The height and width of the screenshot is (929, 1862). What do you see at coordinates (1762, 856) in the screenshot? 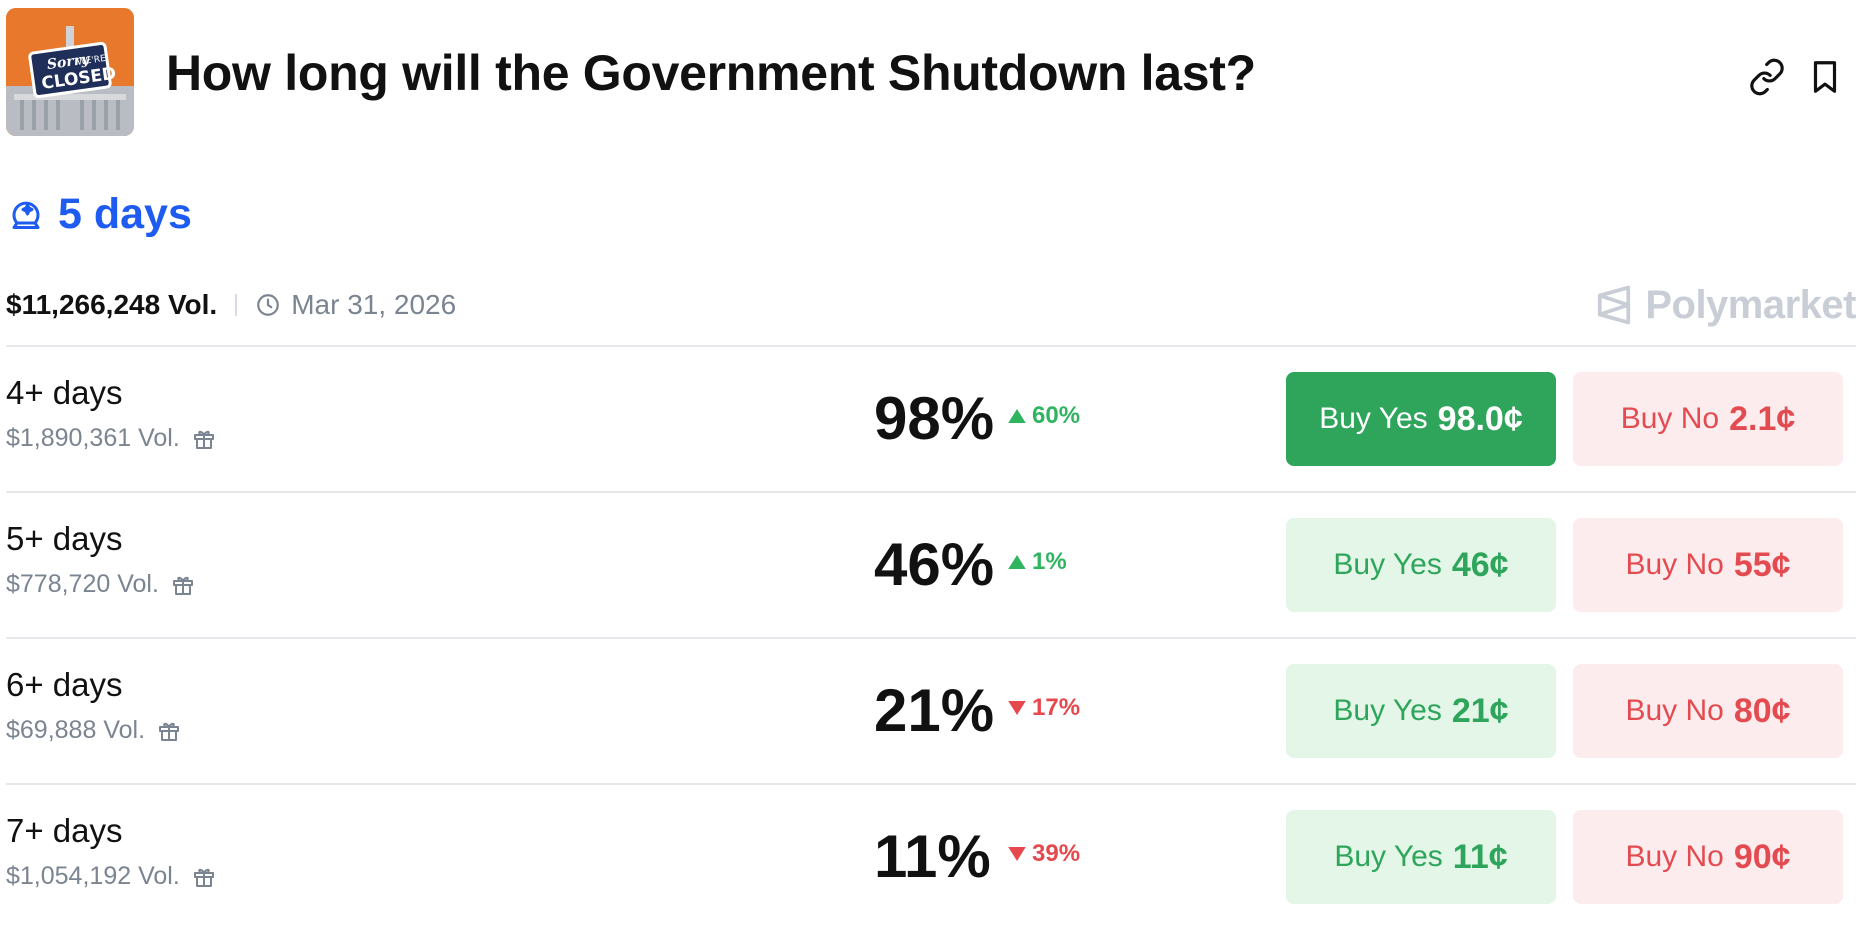
I see `buy-no-price: 90¢` at bounding box center [1762, 856].